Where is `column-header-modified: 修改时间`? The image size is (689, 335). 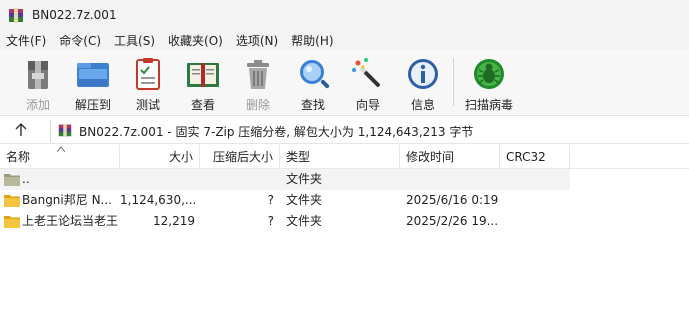 column-header-modified: 修改时间 is located at coordinates (450, 157).